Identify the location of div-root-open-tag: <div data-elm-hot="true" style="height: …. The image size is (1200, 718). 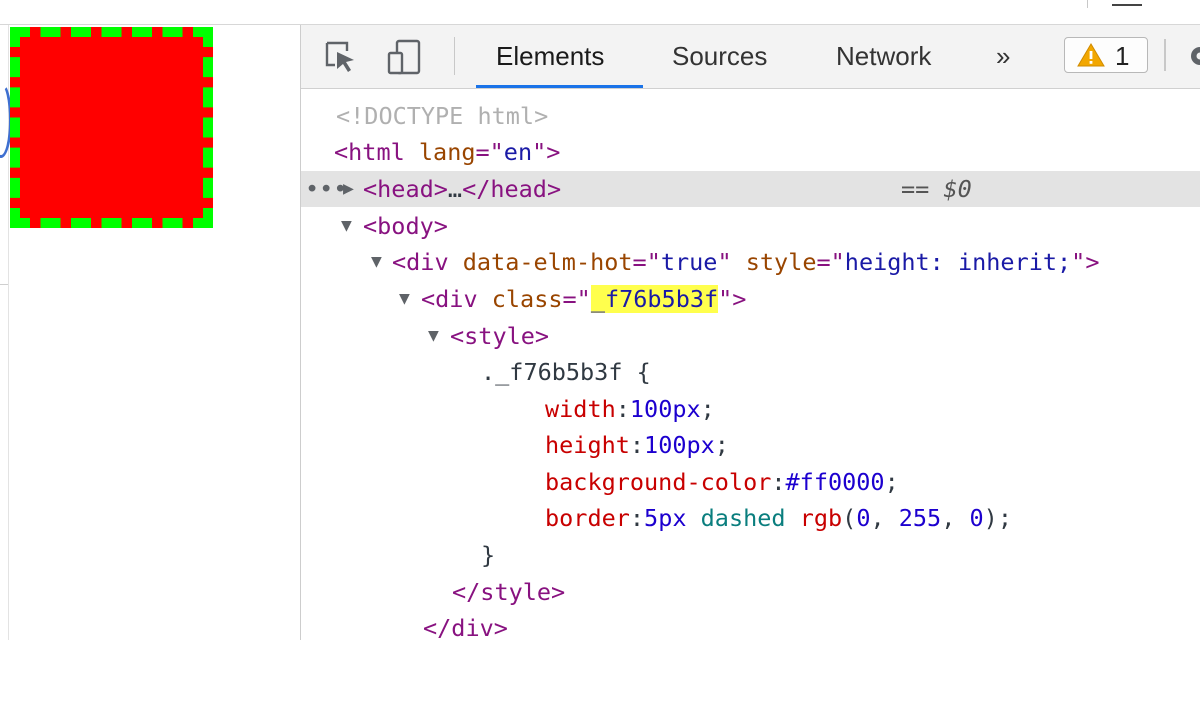
(745, 262).